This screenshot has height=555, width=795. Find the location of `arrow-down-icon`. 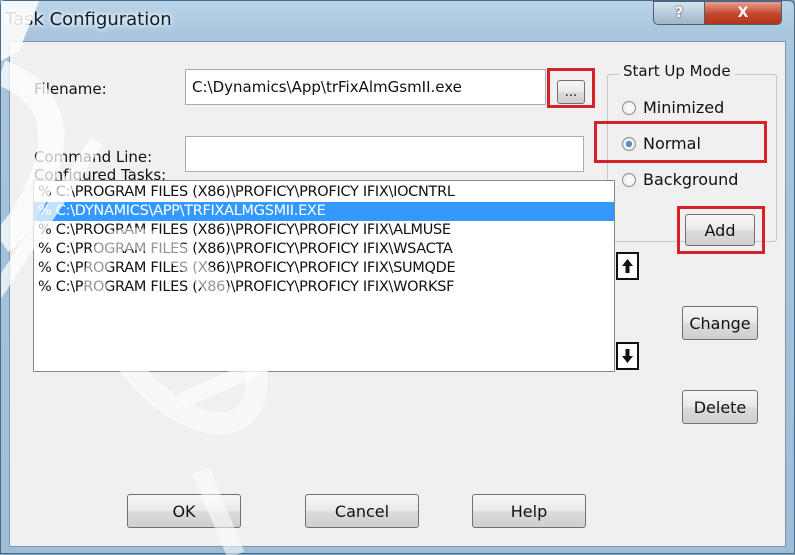

arrow-down-icon is located at coordinates (627, 356).